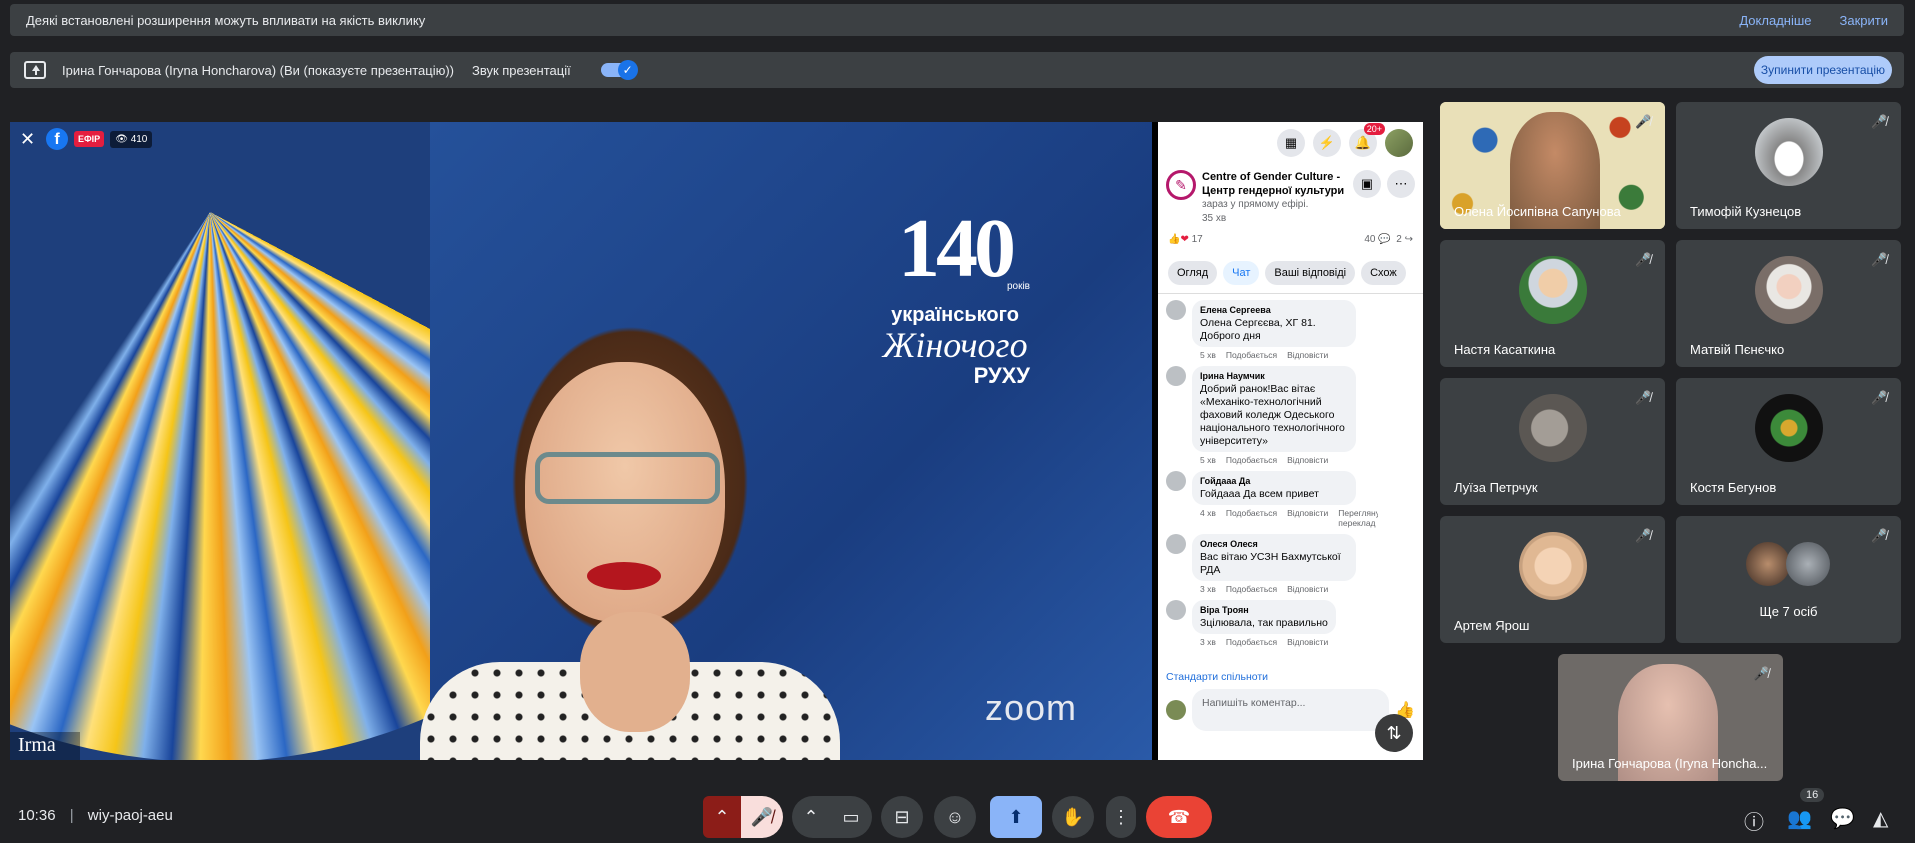  I want to click on close-warning-link: Закрити, so click(1864, 20).